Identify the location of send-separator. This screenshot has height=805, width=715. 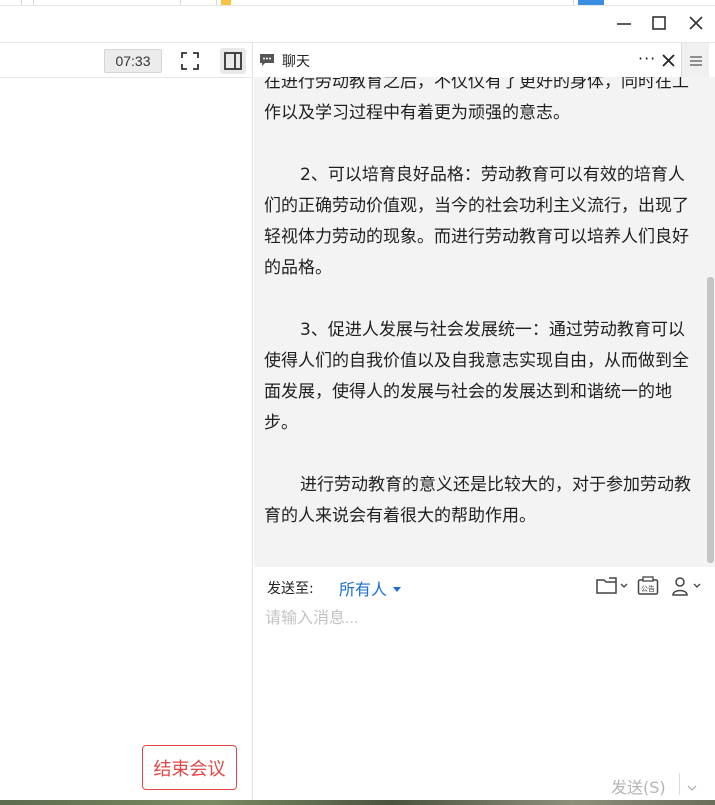
(679, 784).